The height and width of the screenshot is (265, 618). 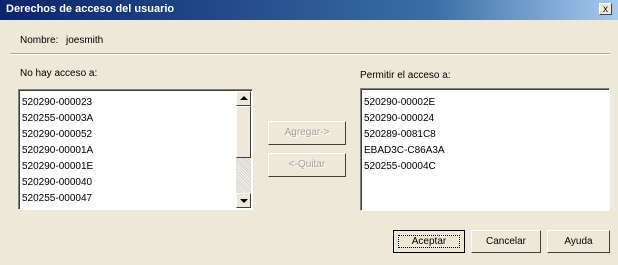 What do you see at coordinates (578, 241) in the screenshot?
I see `help-button: Ayuda` at bounding box center [578, 241].